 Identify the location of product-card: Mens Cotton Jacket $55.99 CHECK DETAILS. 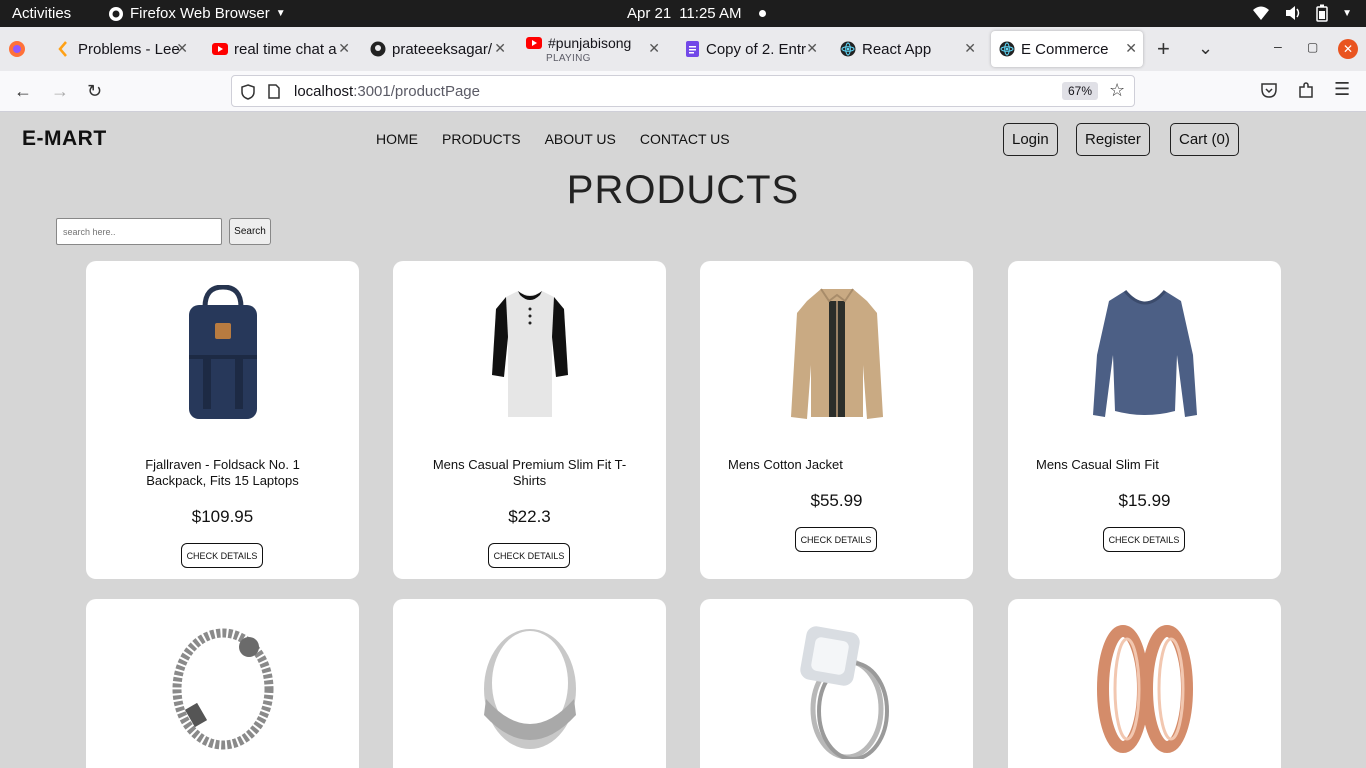
(836, 420).